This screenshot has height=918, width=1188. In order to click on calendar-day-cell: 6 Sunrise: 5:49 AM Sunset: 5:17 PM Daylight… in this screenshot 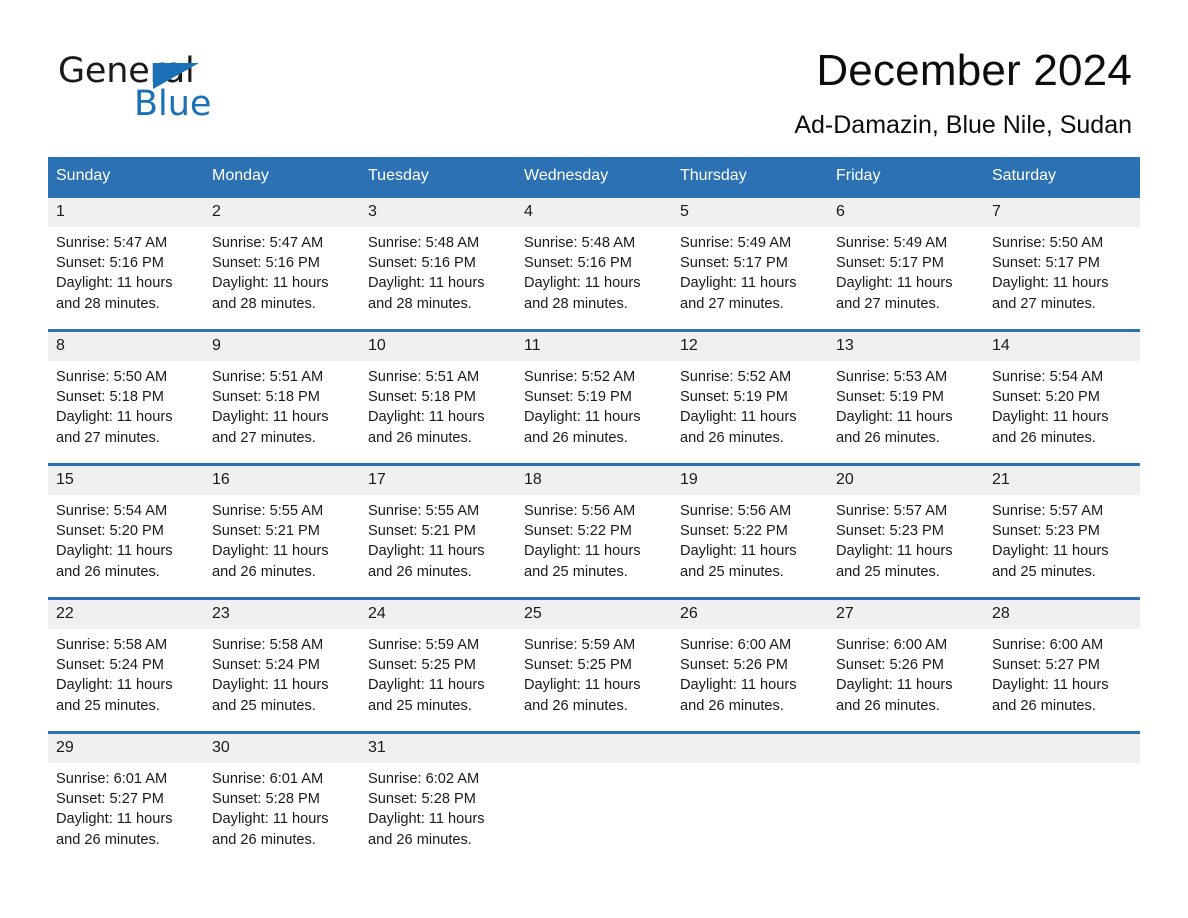, I will do `click(906, 263)`.